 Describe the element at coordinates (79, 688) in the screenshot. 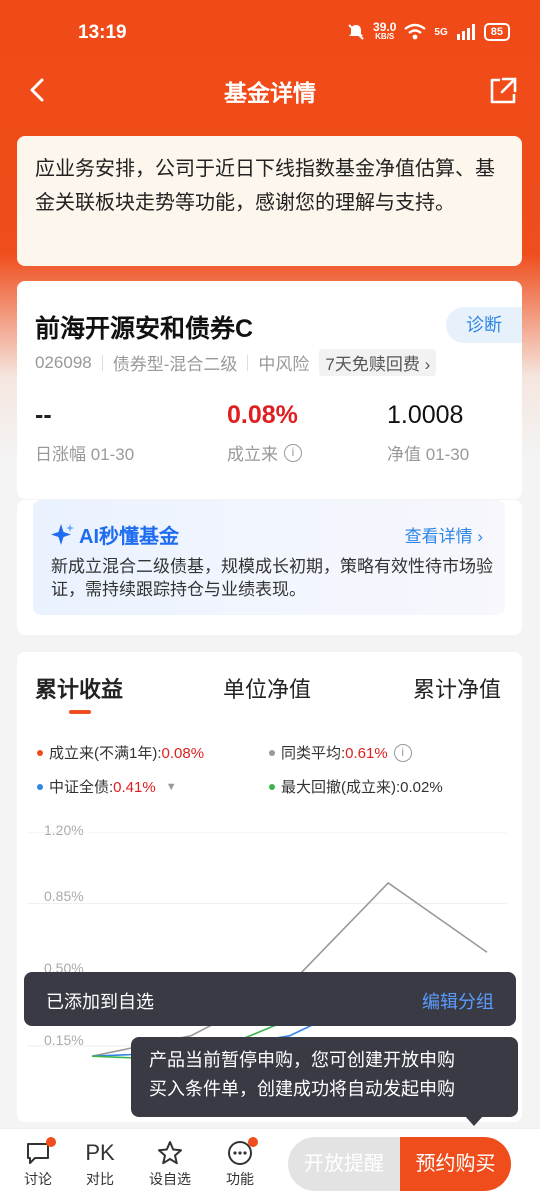

I see `tab-cumulative-return: 累计收益` at that location.